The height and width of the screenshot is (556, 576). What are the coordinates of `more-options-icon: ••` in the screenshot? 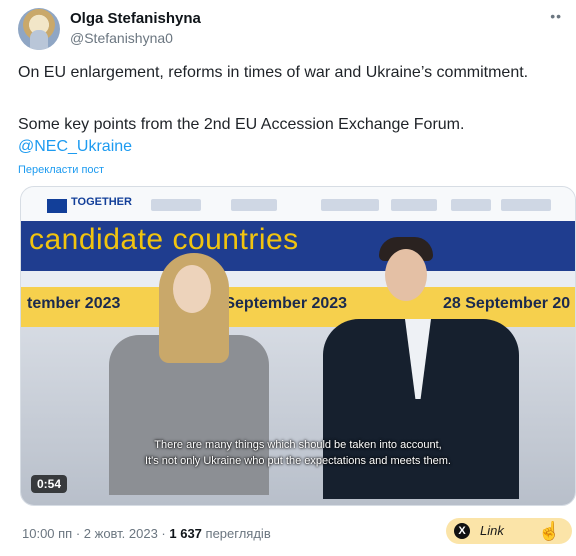 It's located at (556, 16).